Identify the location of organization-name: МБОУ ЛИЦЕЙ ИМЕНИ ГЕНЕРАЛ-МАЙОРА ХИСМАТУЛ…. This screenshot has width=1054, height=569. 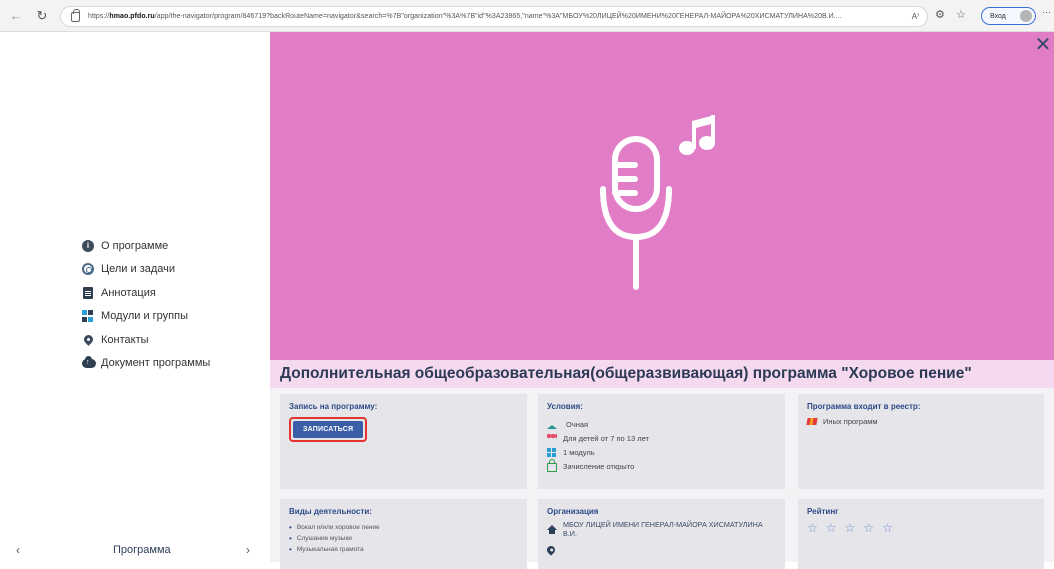
(669, 529).